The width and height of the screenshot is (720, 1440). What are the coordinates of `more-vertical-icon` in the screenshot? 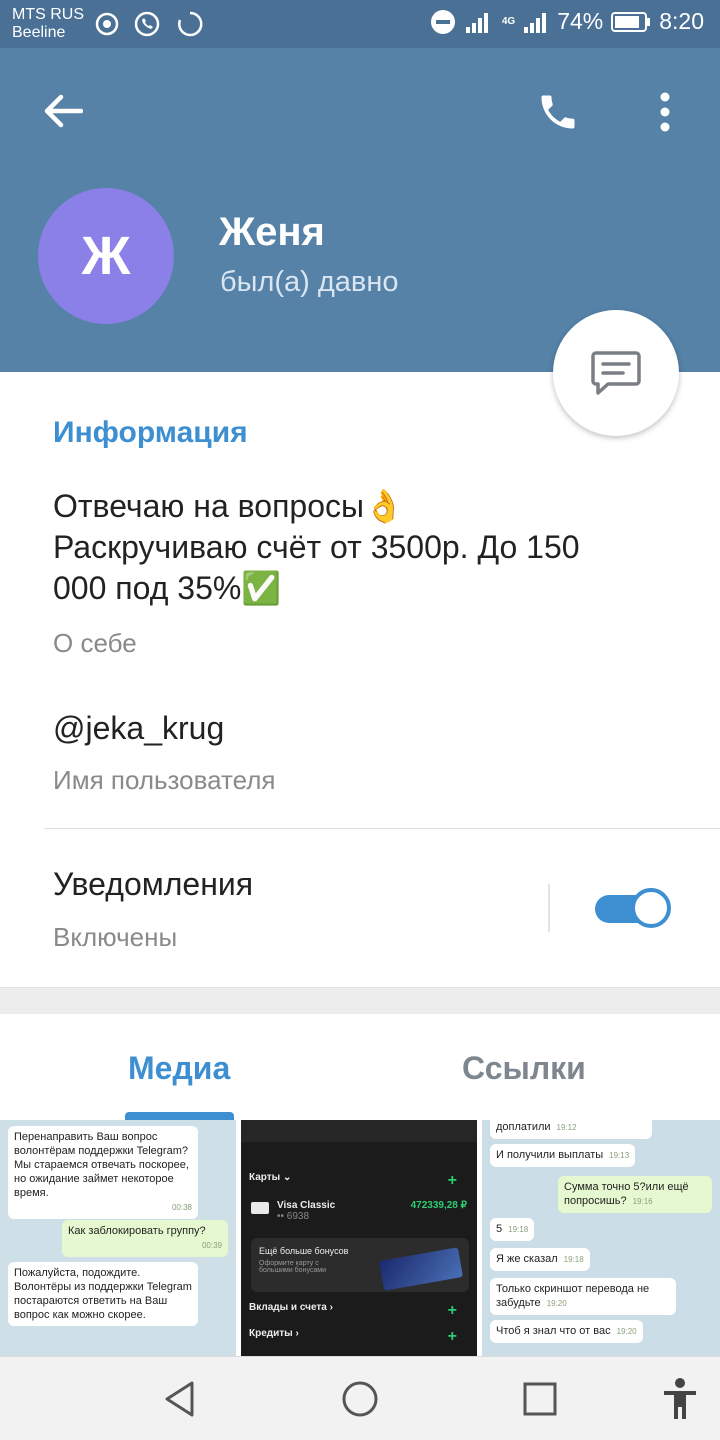 It's located at (665, 112).